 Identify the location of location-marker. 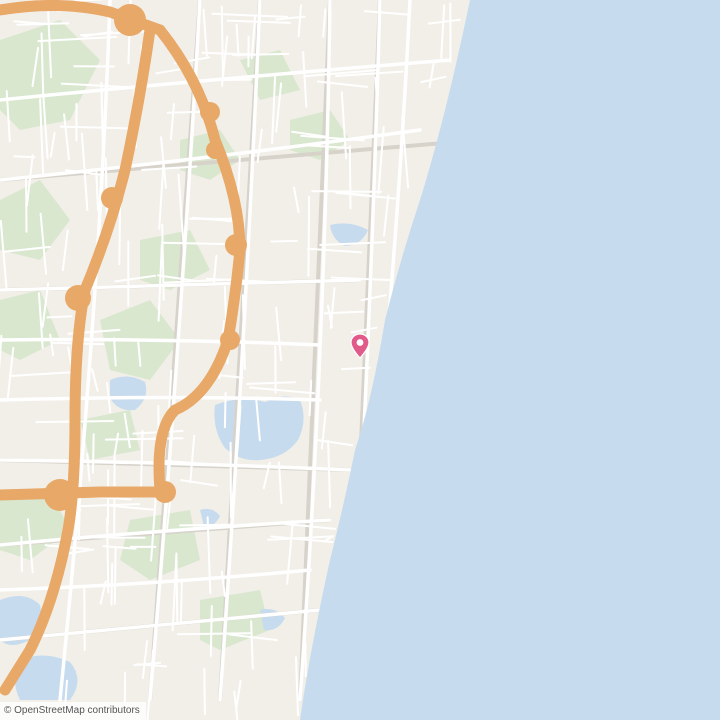
(360, 346).